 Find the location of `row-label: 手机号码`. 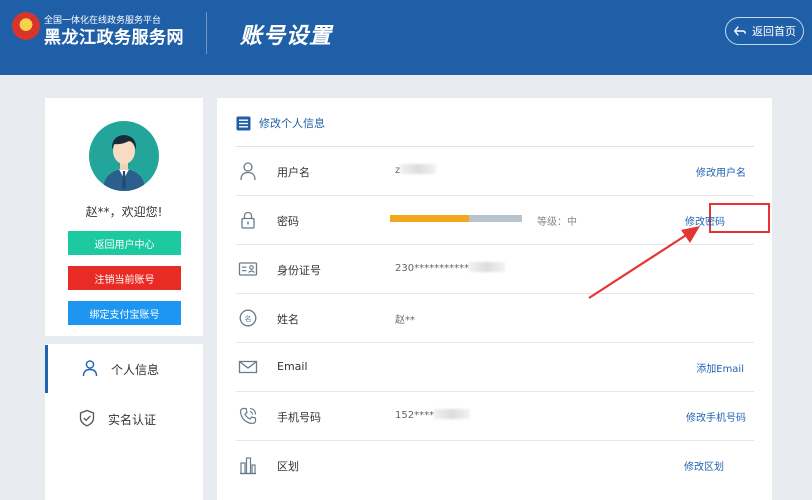

row-label: 手机号码 is located at coordinates (299, 417).